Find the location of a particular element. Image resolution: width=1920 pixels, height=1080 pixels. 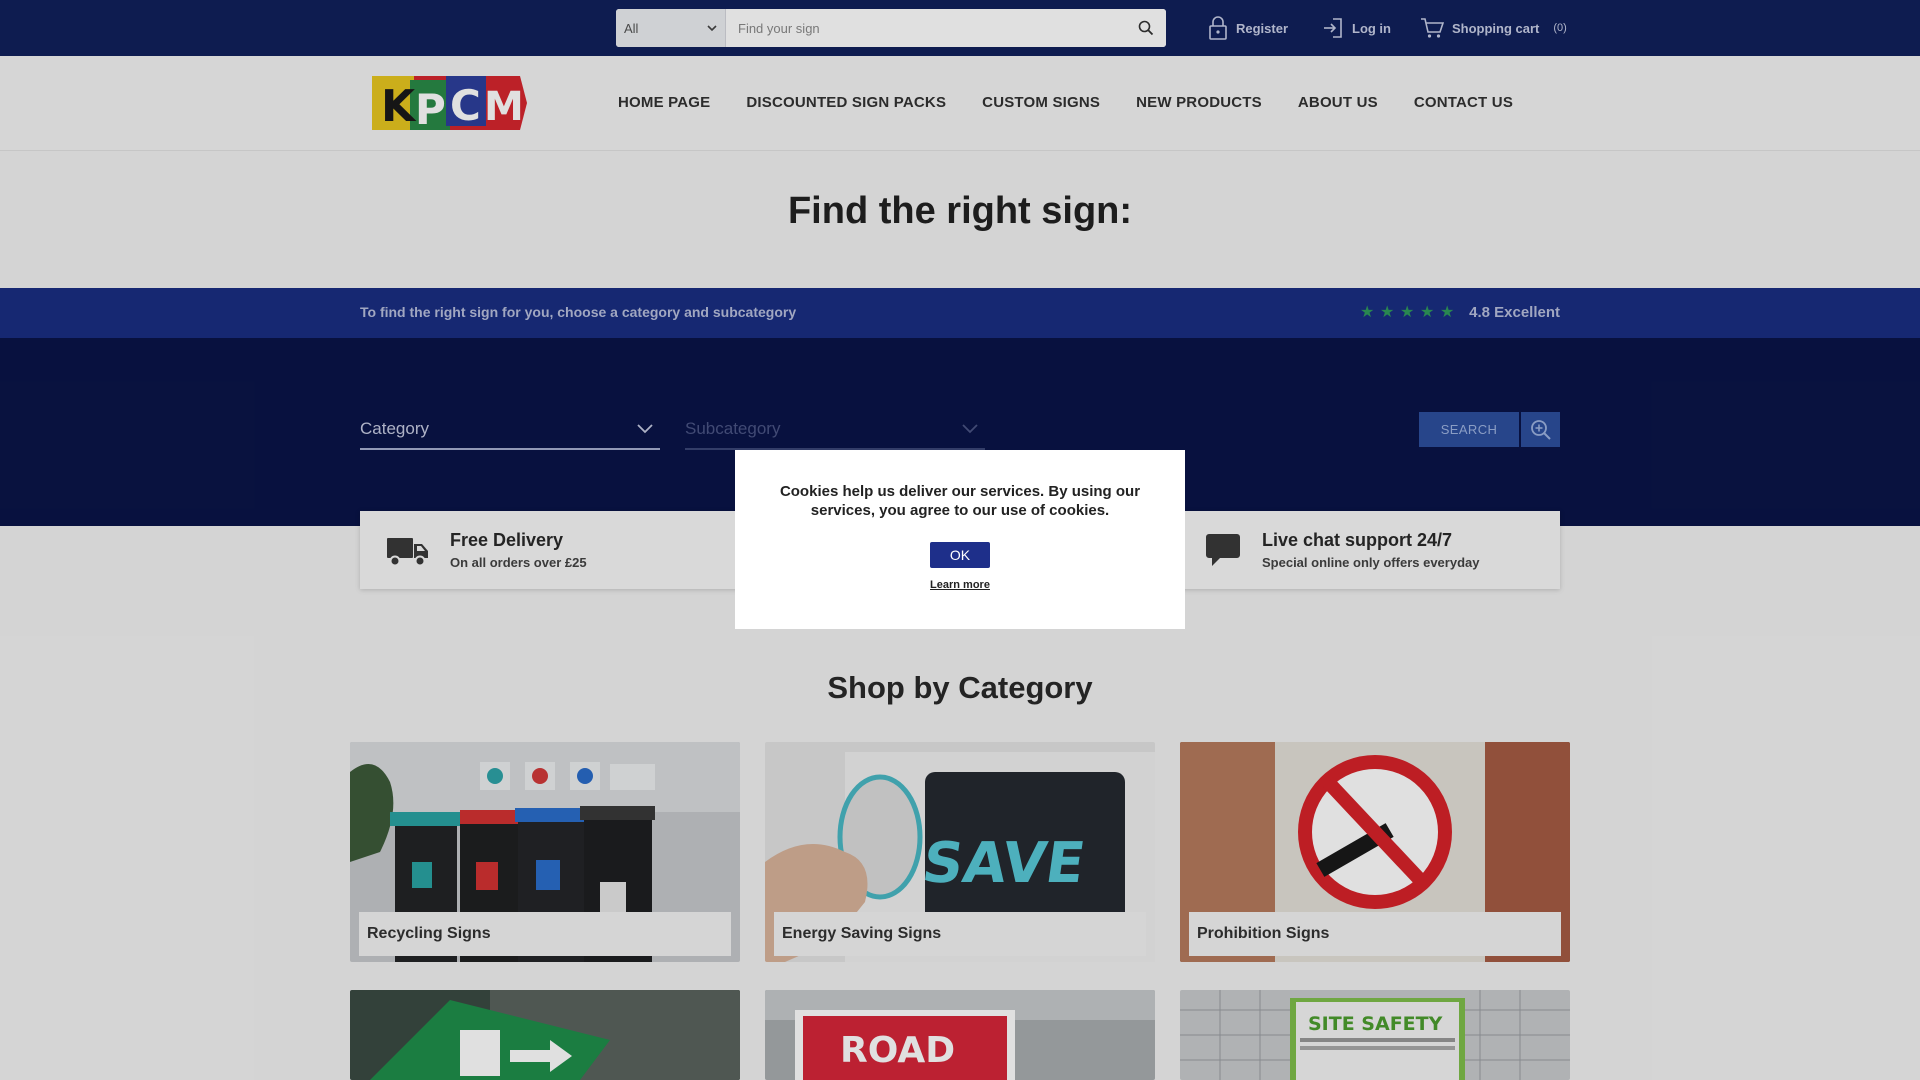

rating-text: 4.8 Excellent is located at coordinates (1514, 312).